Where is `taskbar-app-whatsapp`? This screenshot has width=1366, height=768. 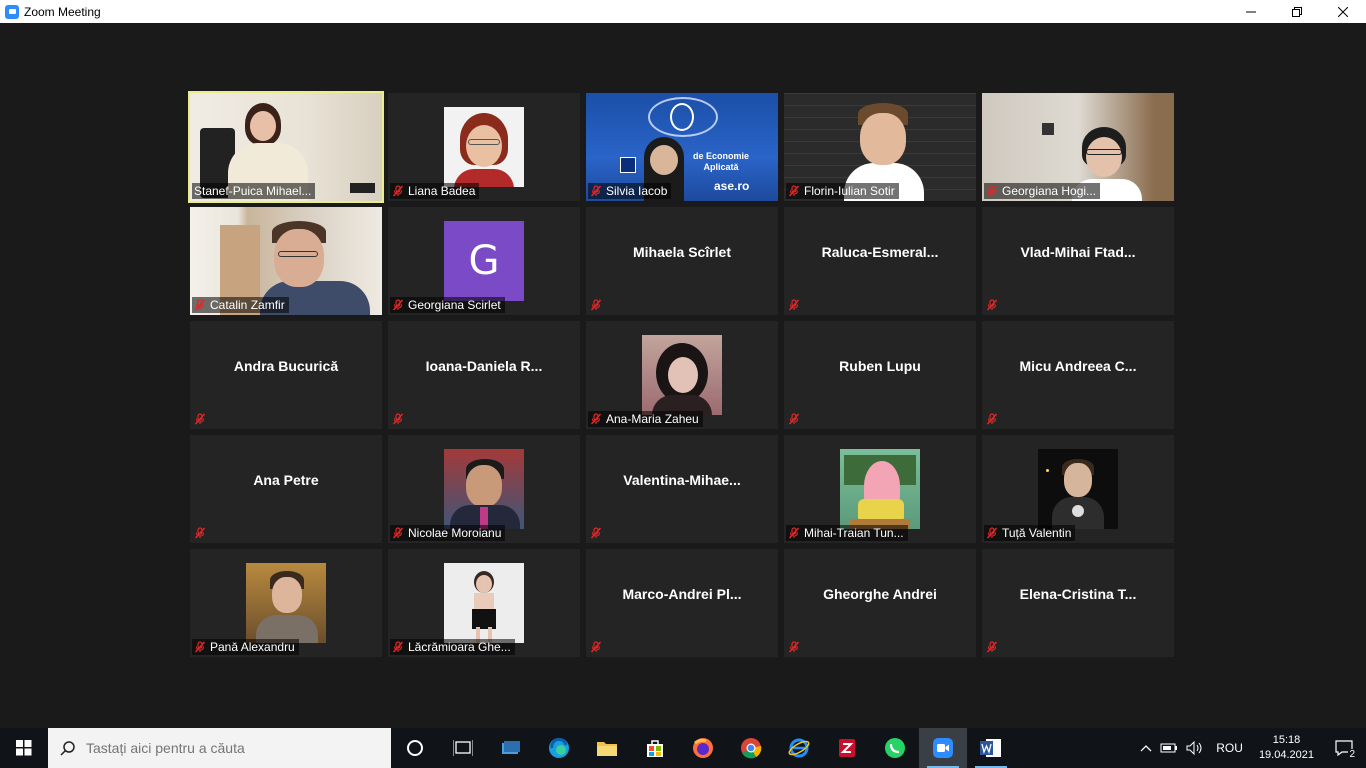
taskbar-app-whatsapp is located at coordinates (895, 748).